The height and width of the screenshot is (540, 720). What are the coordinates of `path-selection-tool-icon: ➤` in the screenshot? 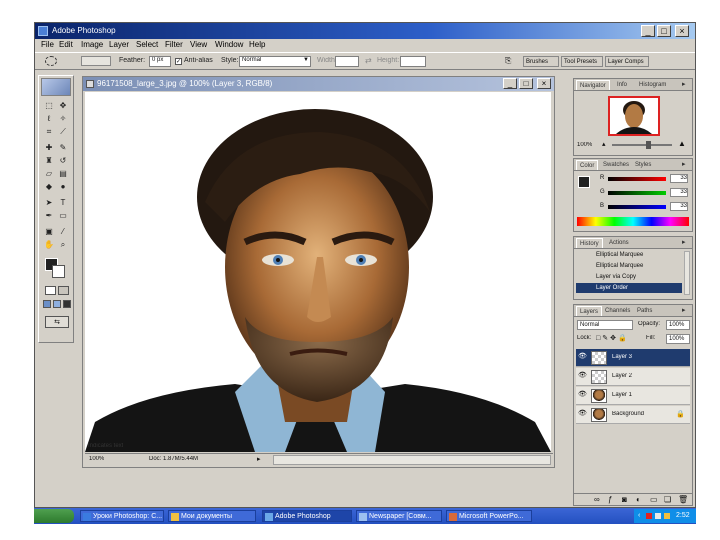 It's located at (49, 202).